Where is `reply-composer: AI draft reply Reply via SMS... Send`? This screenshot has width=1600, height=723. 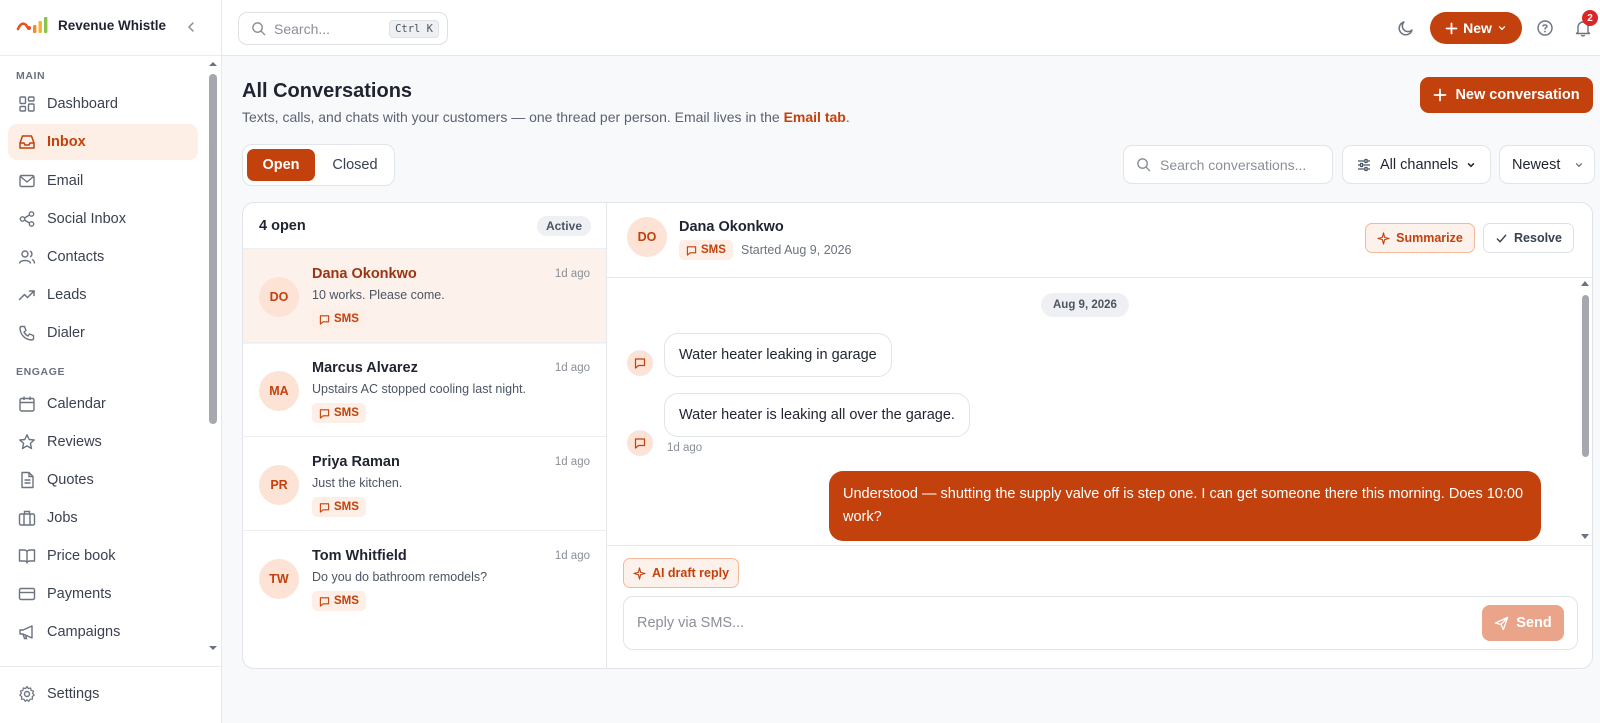 reply-composer: AI draft reply Reply via SMS... Send is located at coordinates (1099, 606).